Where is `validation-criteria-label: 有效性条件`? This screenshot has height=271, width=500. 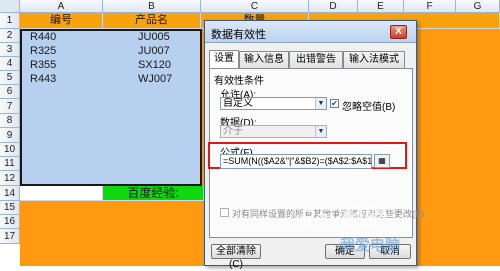 validation-criteria-label: 有效性条件 is located at coordinates (239, 81).